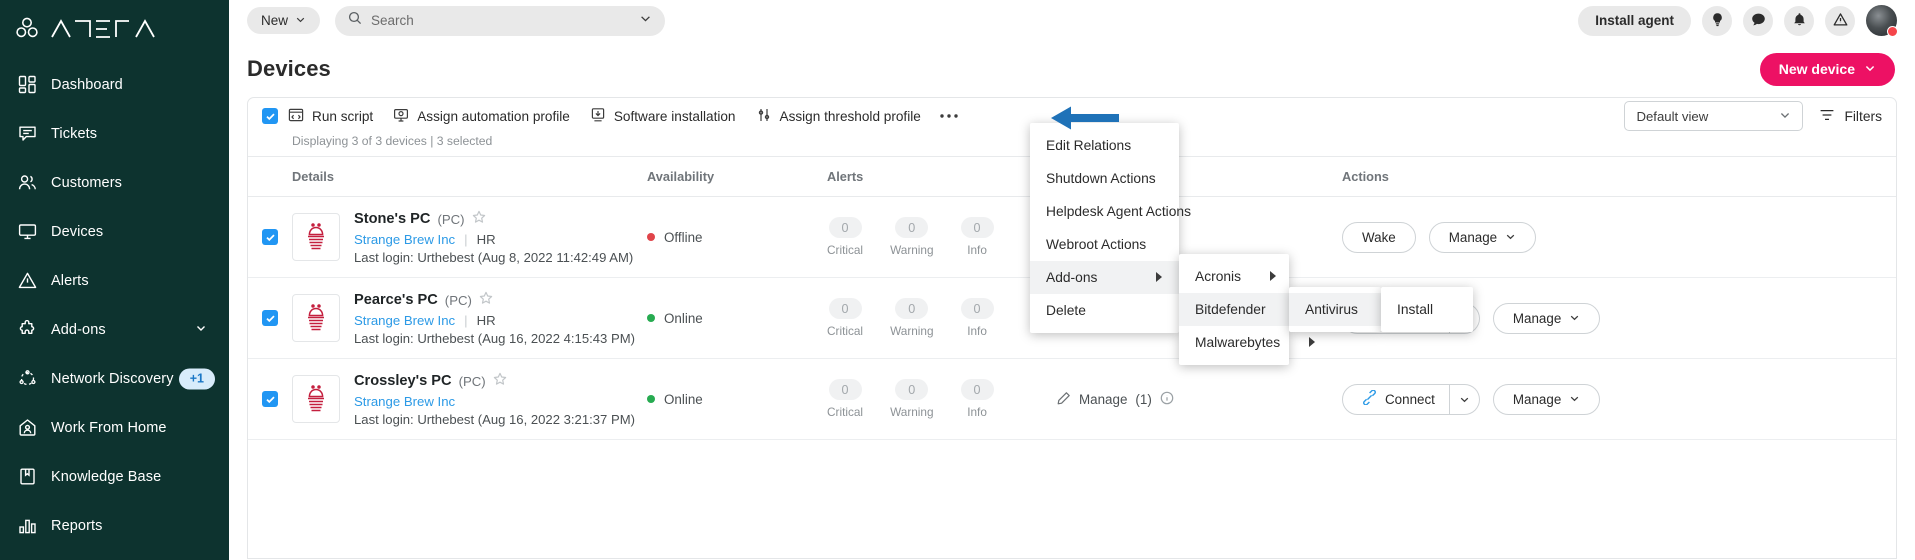  Describe the element at coordinates (114, 84) in the screenshot. I see `sidebar-item-dashboard: Dashboard` at that location.